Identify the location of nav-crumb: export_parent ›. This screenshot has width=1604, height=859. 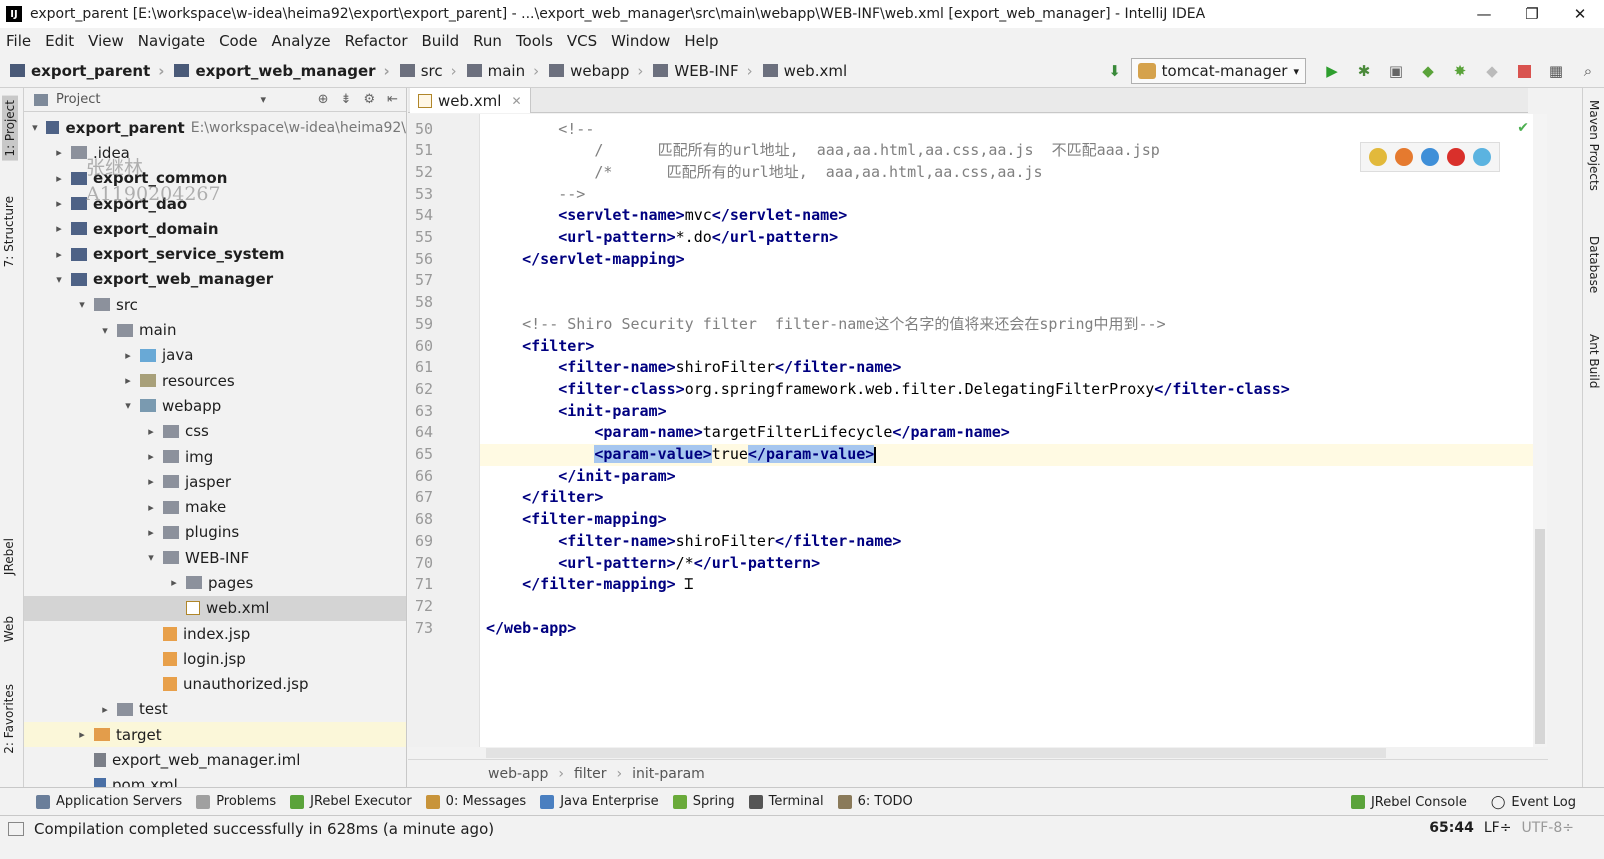
(87, 71).